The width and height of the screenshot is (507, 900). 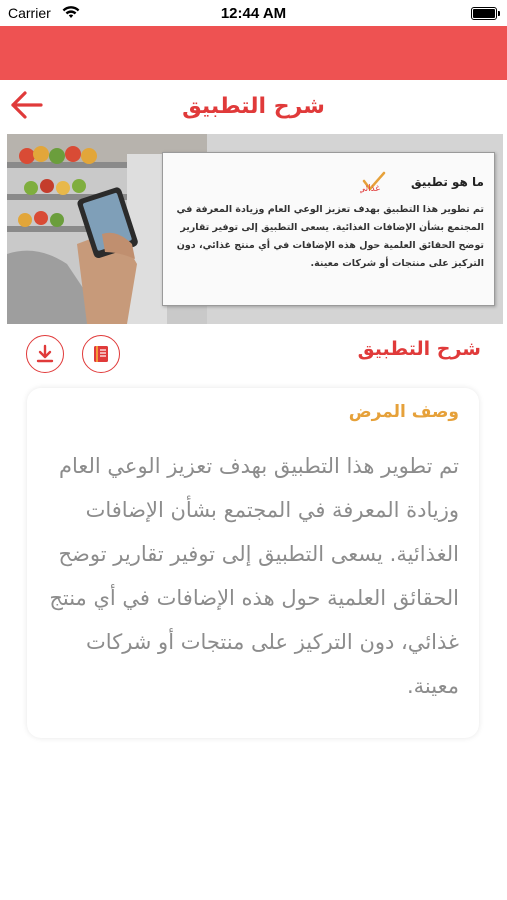 What do you see at coordinates (485, 13) in the screenshot?
I see `battery-icon` at bounding box center [485, 13].